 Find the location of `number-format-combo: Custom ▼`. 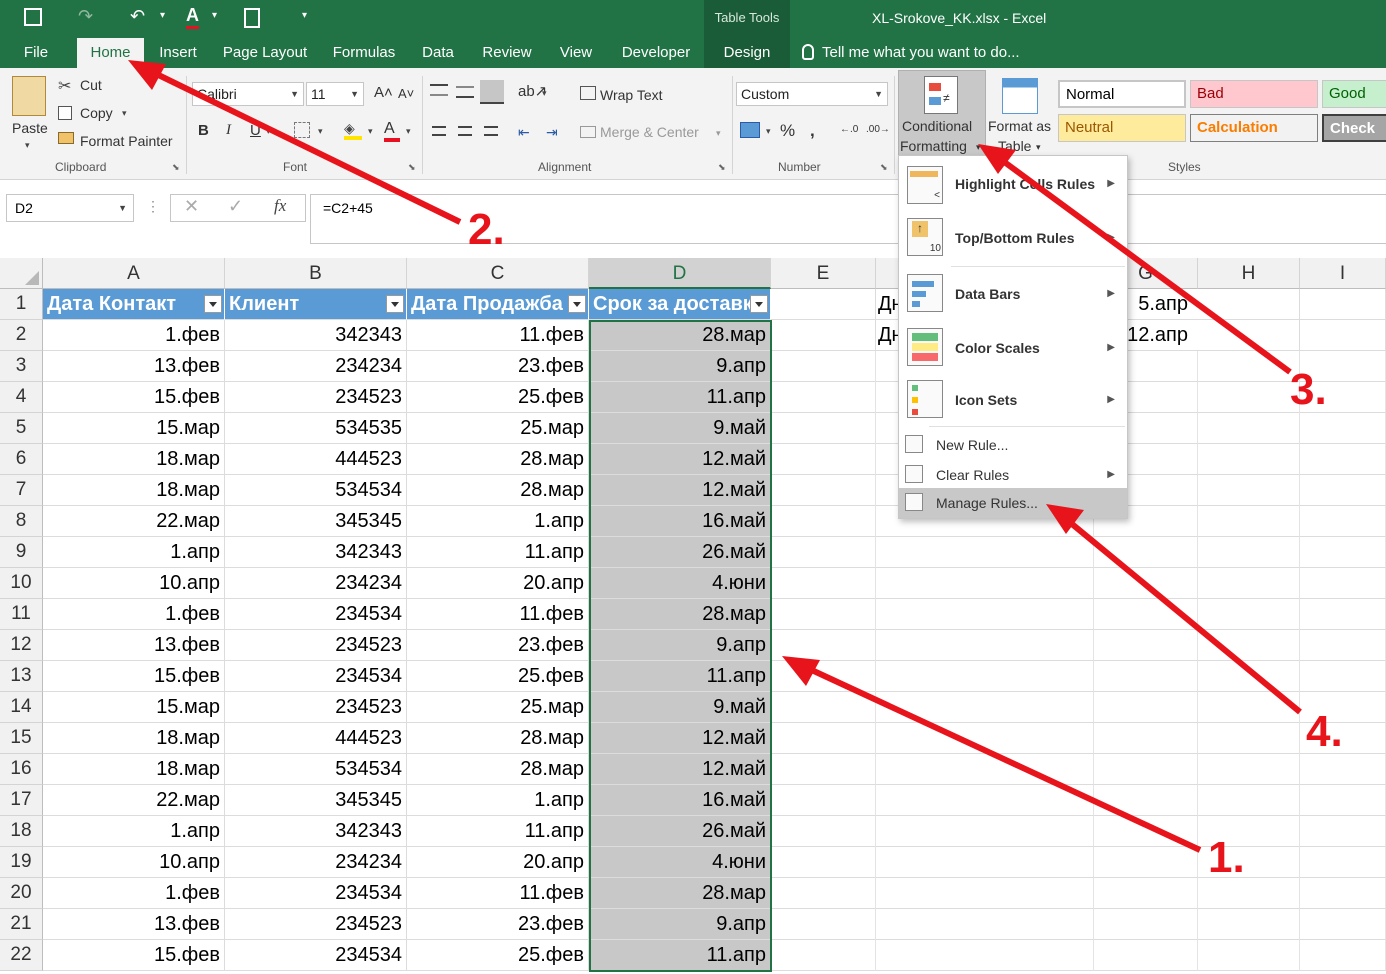

number-format-combo: Custom ▼ is located at coordinates (812, 94).